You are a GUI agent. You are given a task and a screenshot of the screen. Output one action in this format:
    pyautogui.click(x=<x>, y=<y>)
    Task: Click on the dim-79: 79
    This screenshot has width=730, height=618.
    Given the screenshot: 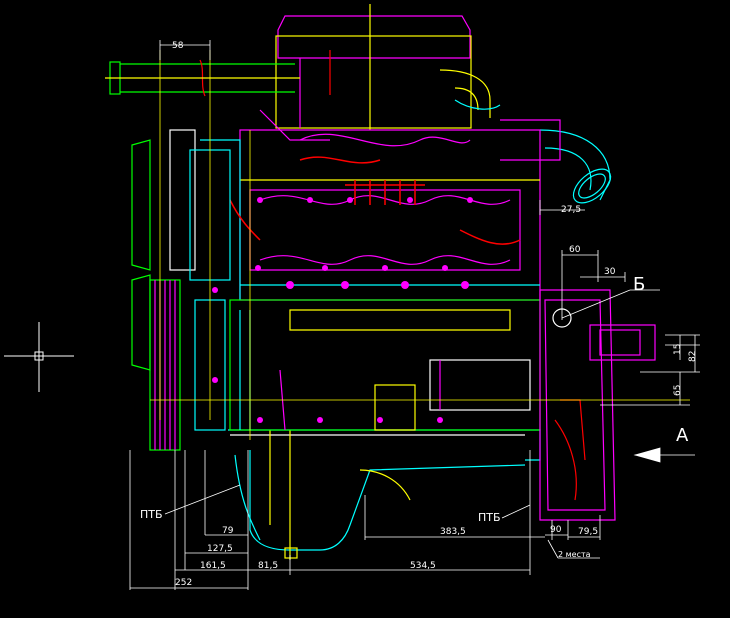 What is the action you would take?
    pyautogui.click(x=228, y=531)
    